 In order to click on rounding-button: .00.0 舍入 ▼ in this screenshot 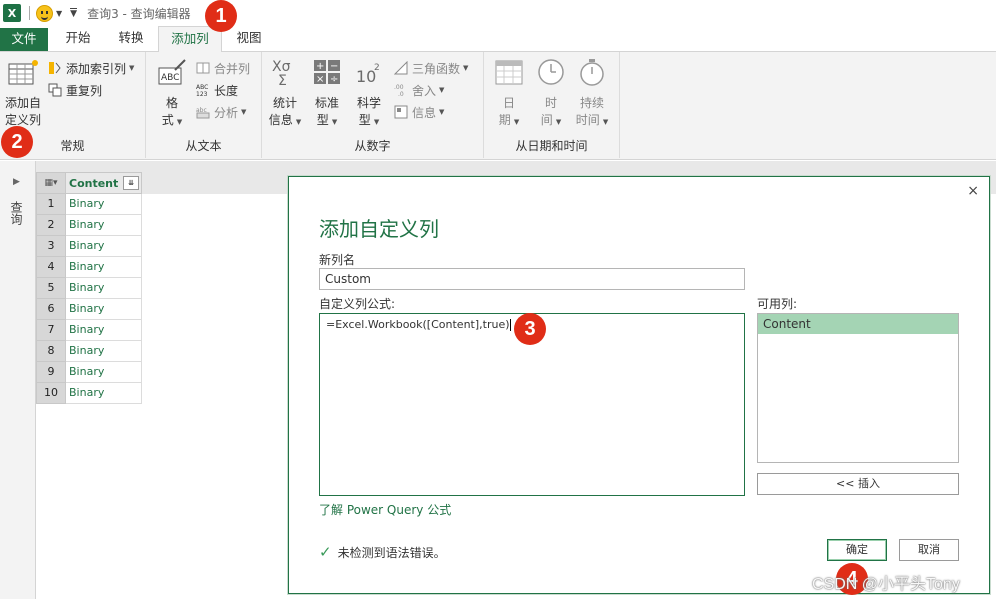, I will do `click(419, 90)`.